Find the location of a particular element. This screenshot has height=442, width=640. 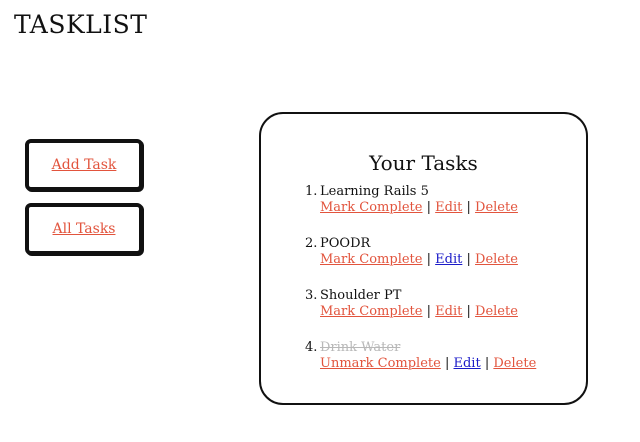

app-title: TASKLIST is located at coordinates (81, 24).